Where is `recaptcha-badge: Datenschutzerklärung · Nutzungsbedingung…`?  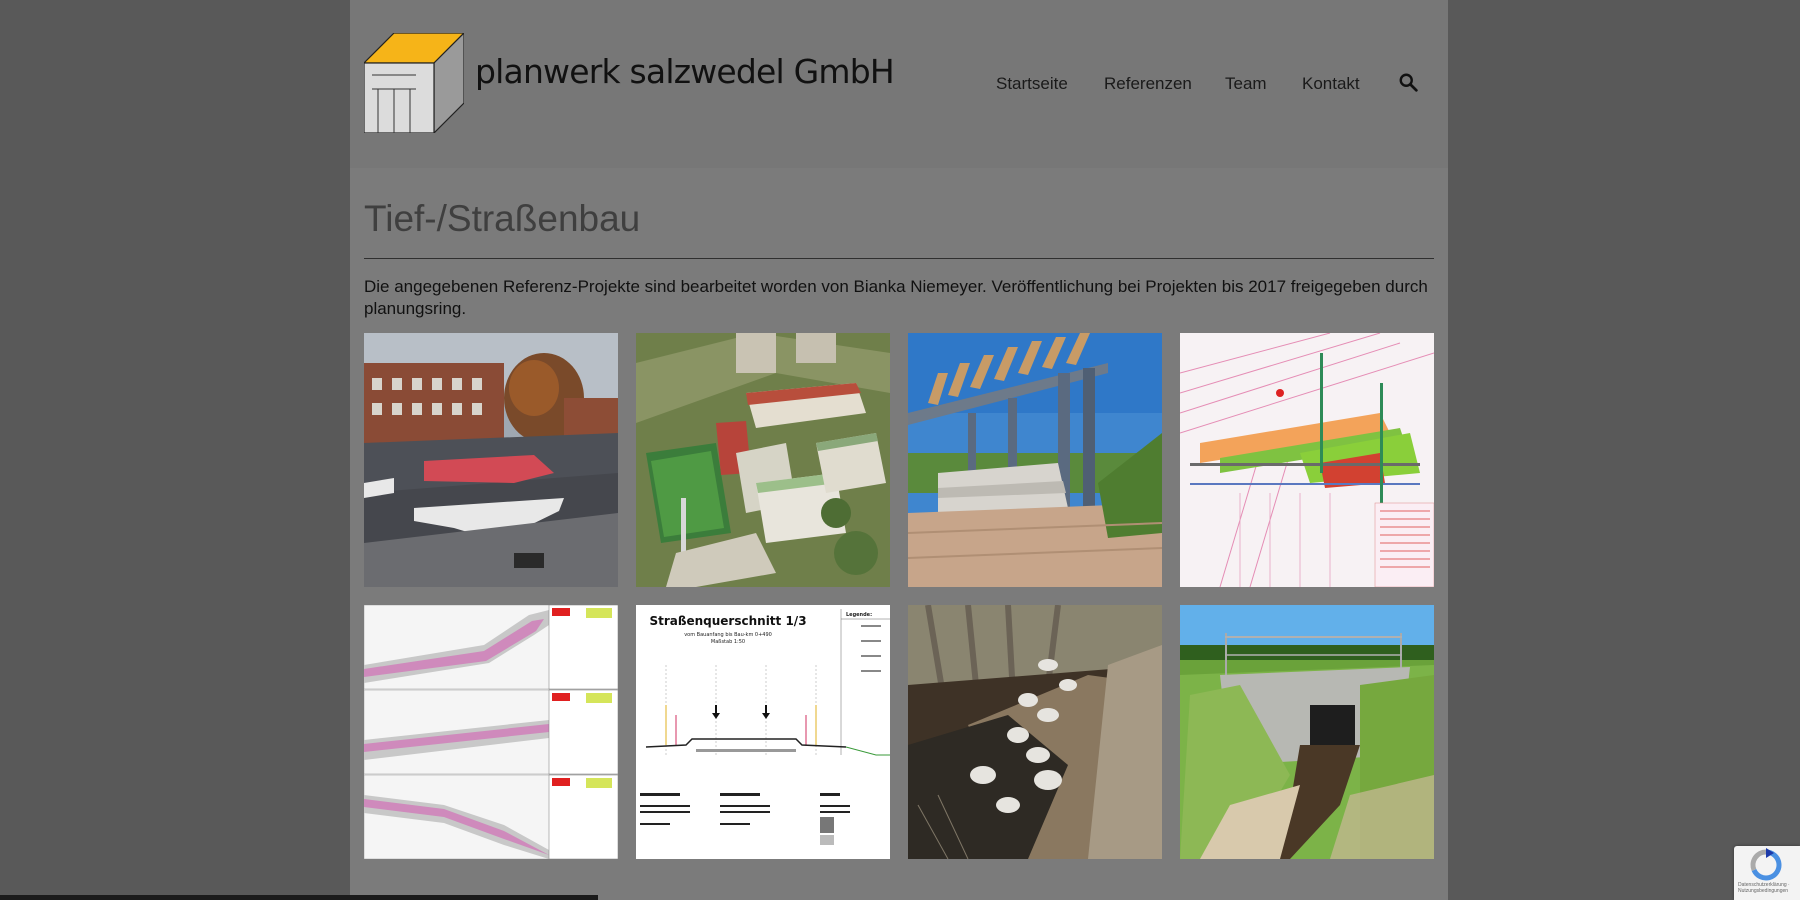 recaptcha-badge: Datenschutzerklärung · Nutzungsbedingung… is located at coordinates (1767, 873).